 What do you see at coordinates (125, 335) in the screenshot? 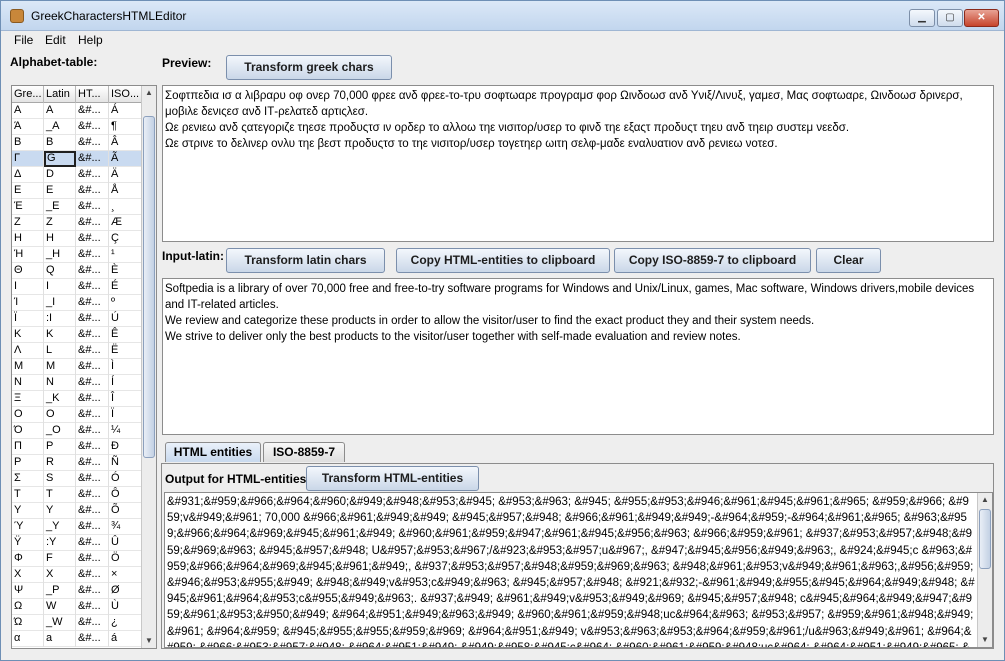
I see `iso-cell: Ê` at bounding box center [125, 335].